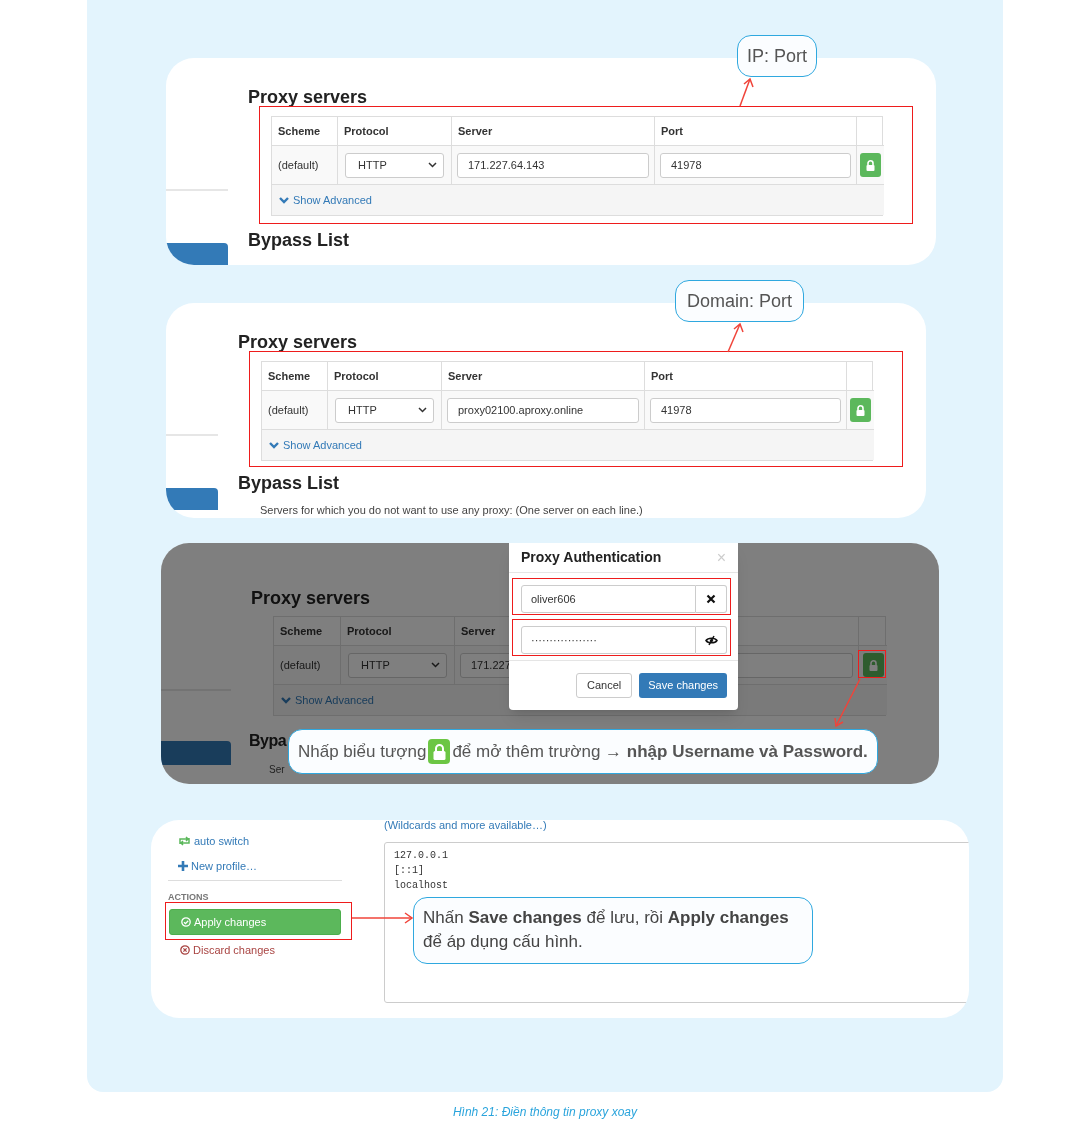  What do you see at coordinates (452, 510) in the screenshot?
I see `bypass-note: Servers for which you do not want to use any proxy: (One server on each line.)` at bounding box center [452, 510].